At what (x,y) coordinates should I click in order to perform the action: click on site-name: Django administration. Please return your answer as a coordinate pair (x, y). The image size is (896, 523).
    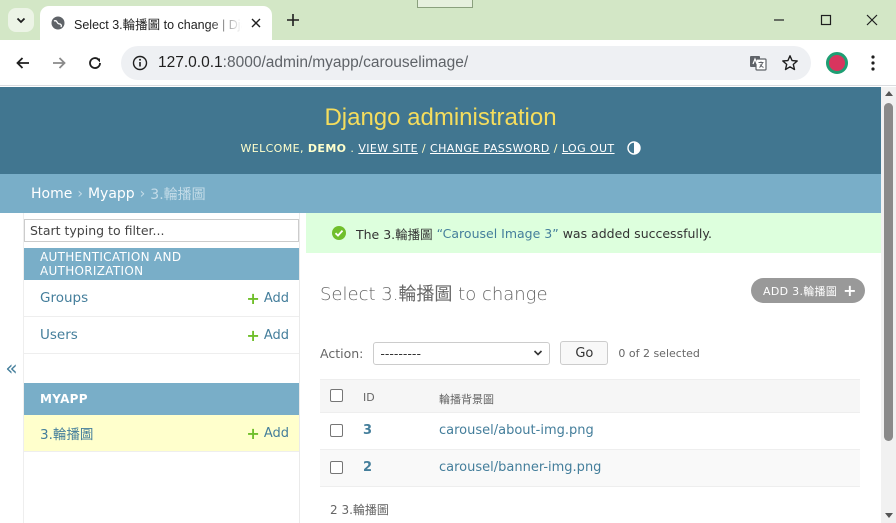
    Looking at the image, I should click on (440, 118).